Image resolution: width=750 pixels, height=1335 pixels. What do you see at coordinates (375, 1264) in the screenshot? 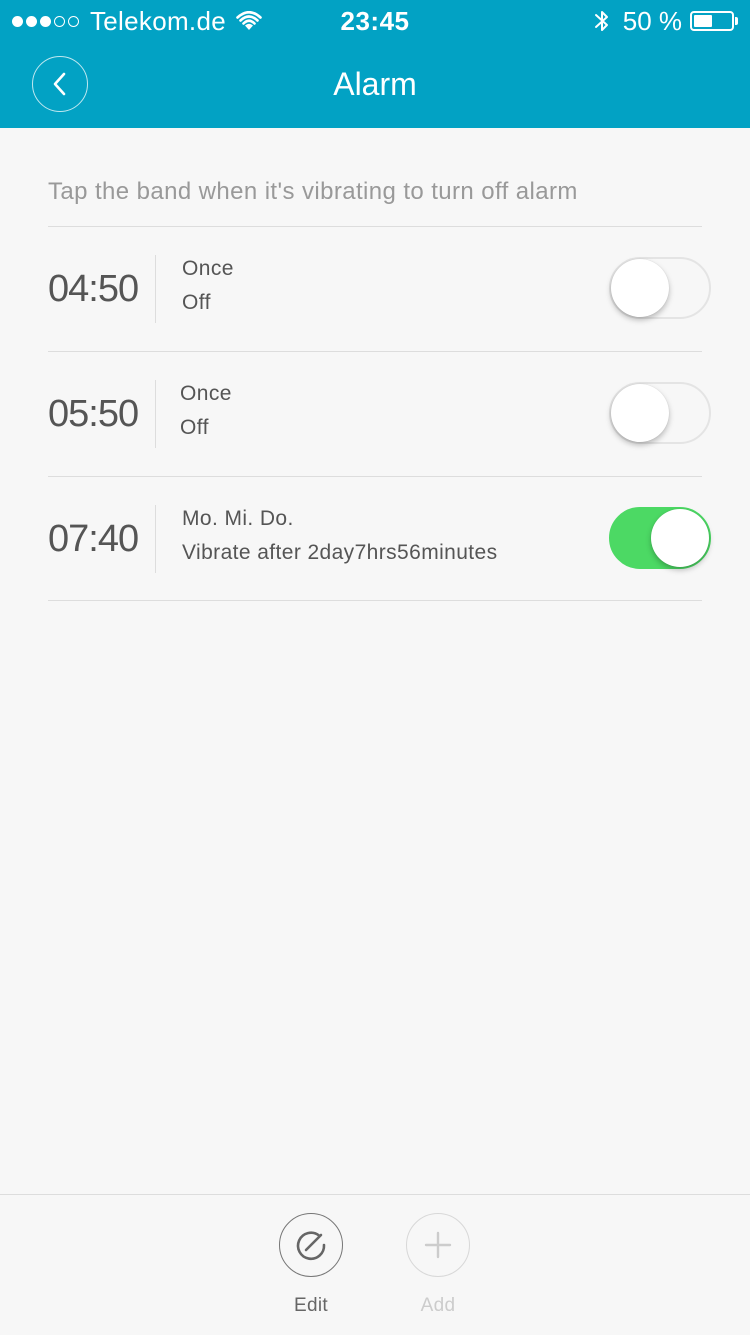
I see `bottom-toolbar: Edit Add` at bounding box center [375, 1264].